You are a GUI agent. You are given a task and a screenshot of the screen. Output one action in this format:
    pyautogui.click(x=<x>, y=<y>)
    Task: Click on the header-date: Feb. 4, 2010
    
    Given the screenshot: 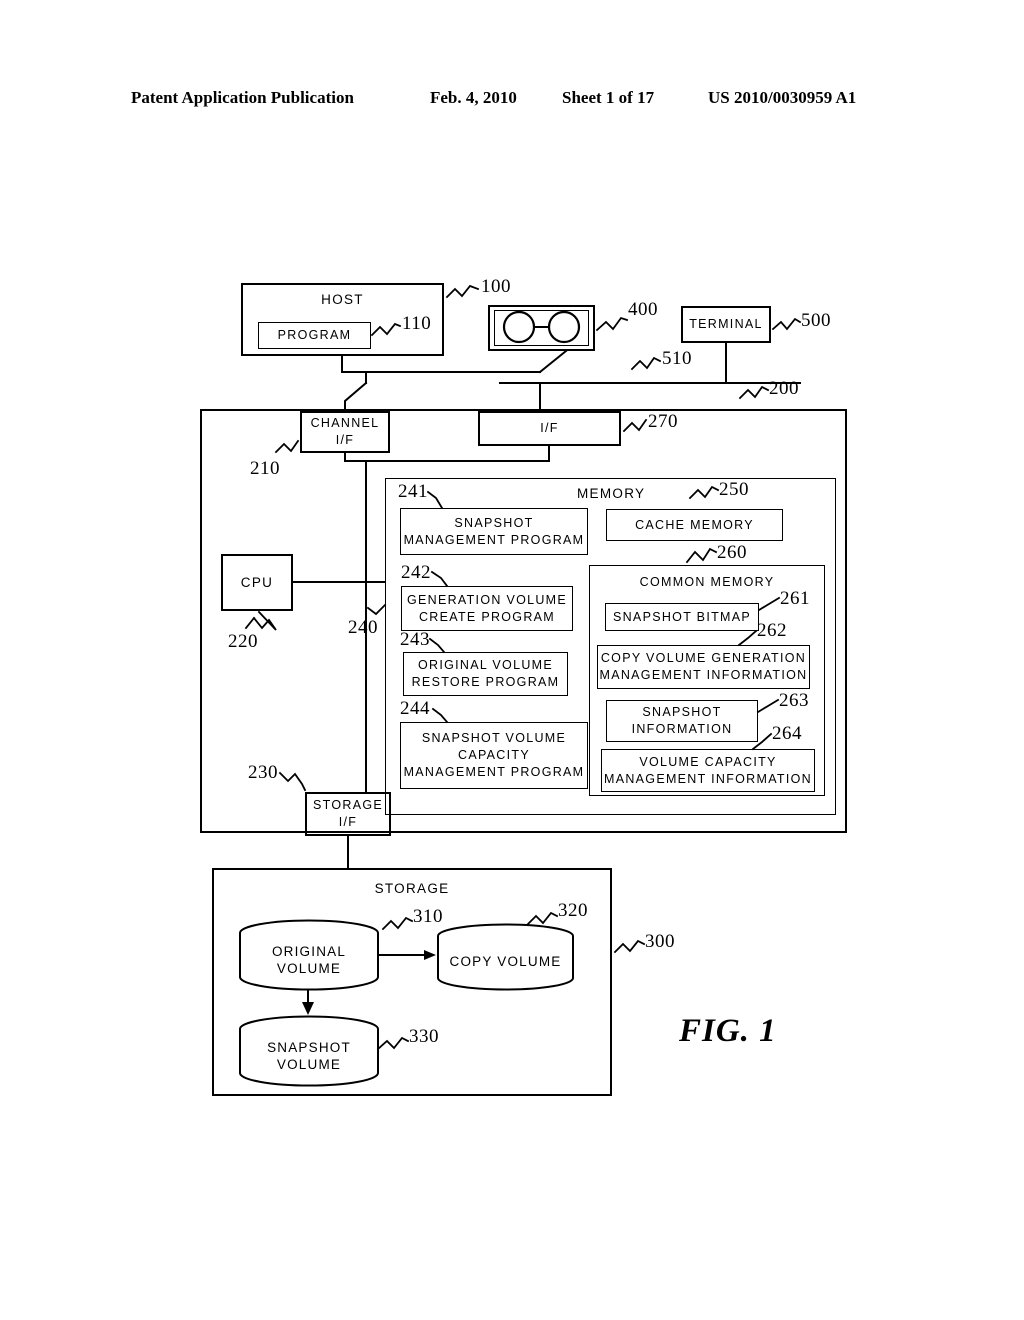 What is the action you would take?
    pyautogui.click(x=473, y=97)
    